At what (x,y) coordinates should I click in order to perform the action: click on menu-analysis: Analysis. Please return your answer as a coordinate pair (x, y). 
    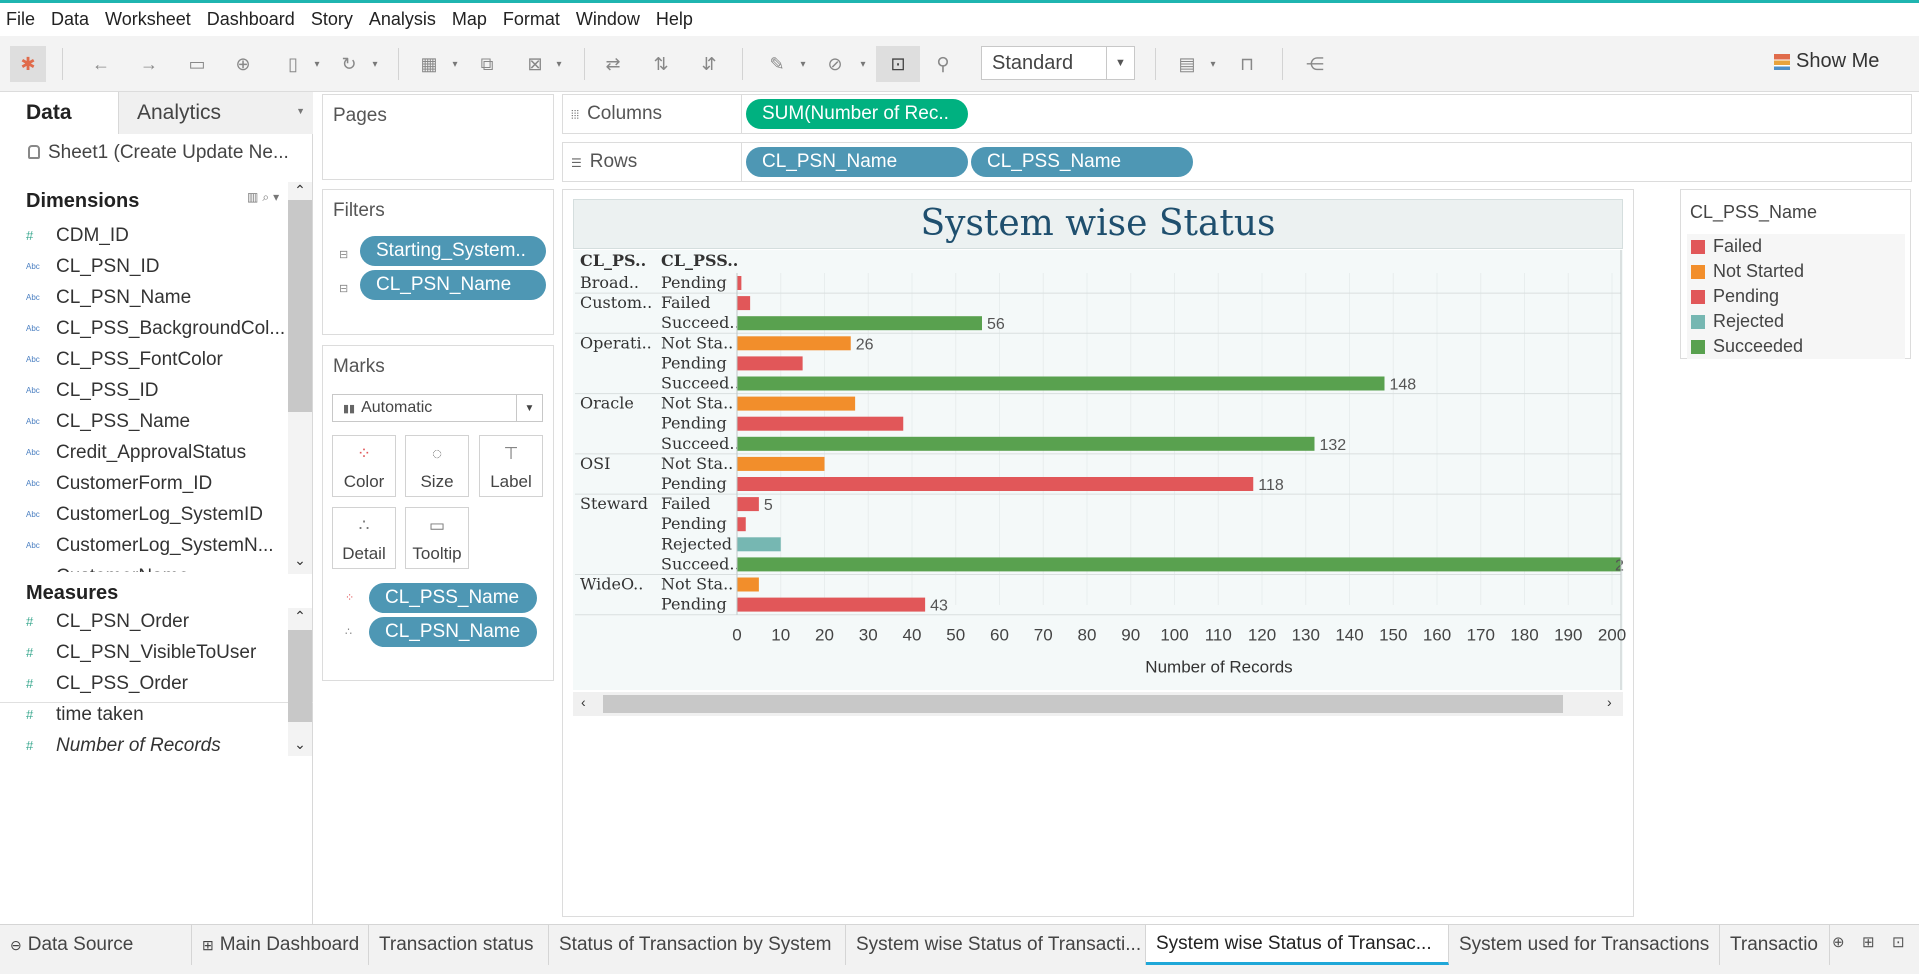
    Looking at the image, I should click on (402, 19).